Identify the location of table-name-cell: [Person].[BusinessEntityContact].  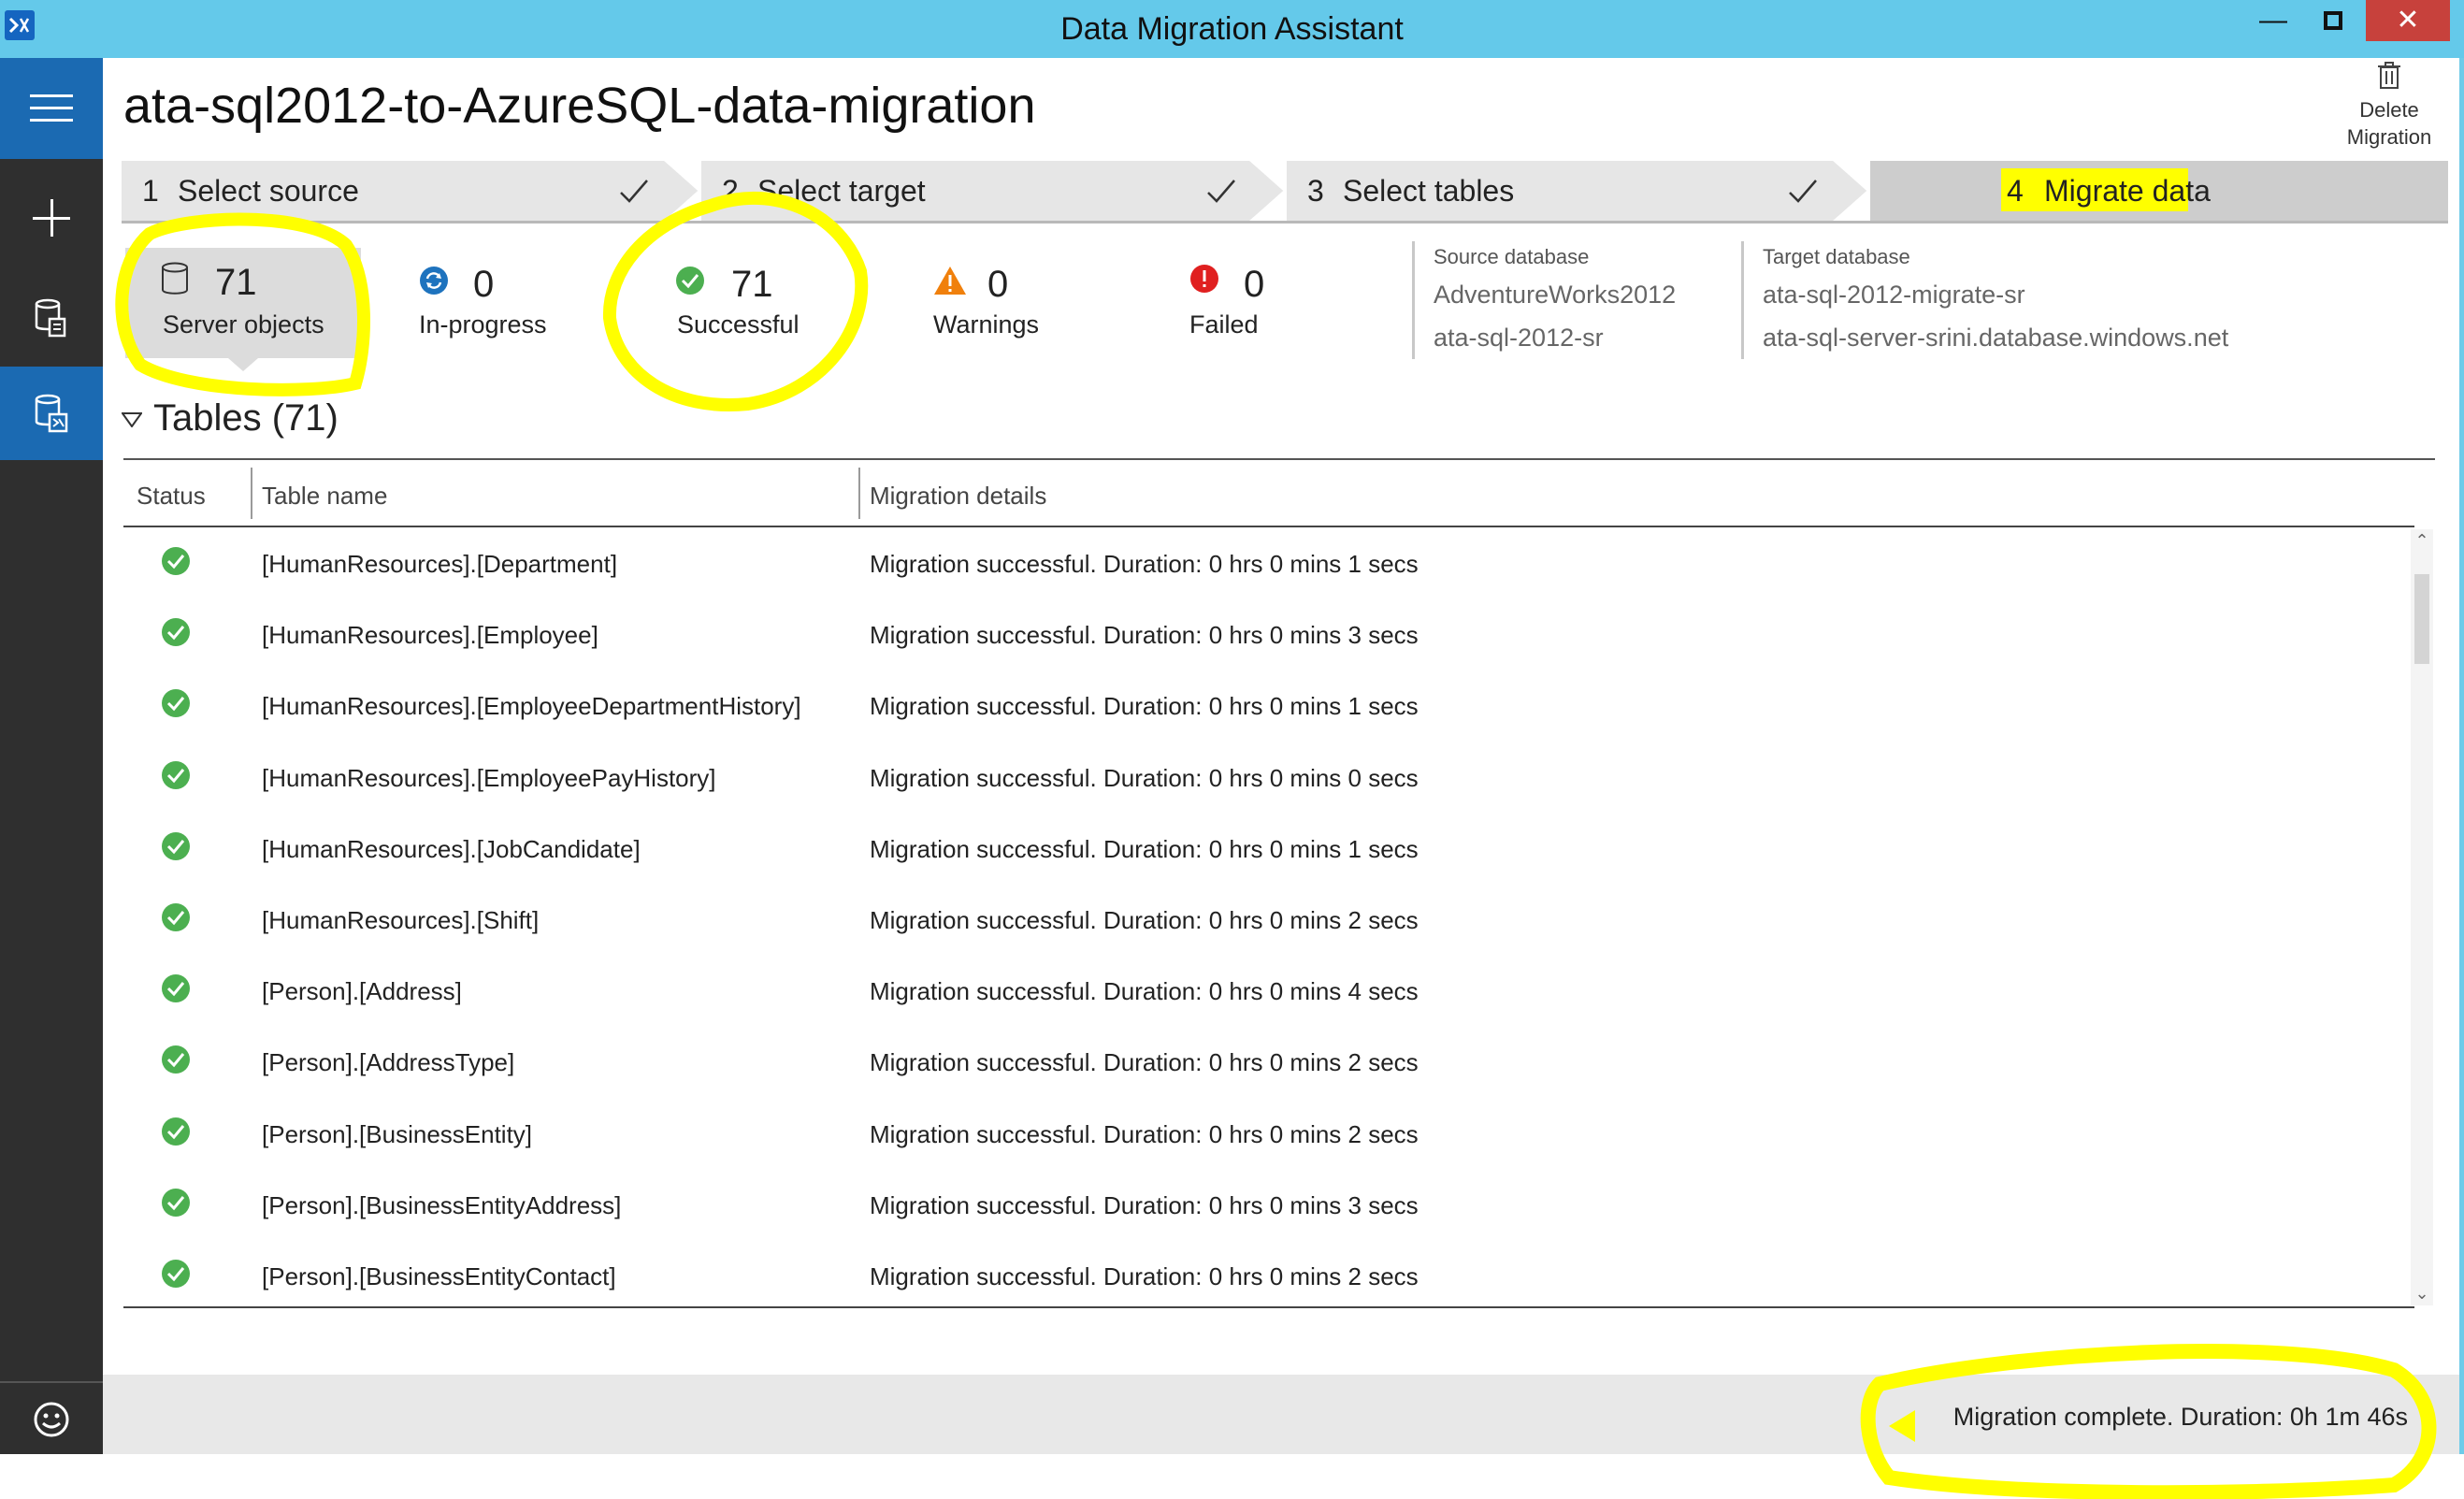
(439, 1276).